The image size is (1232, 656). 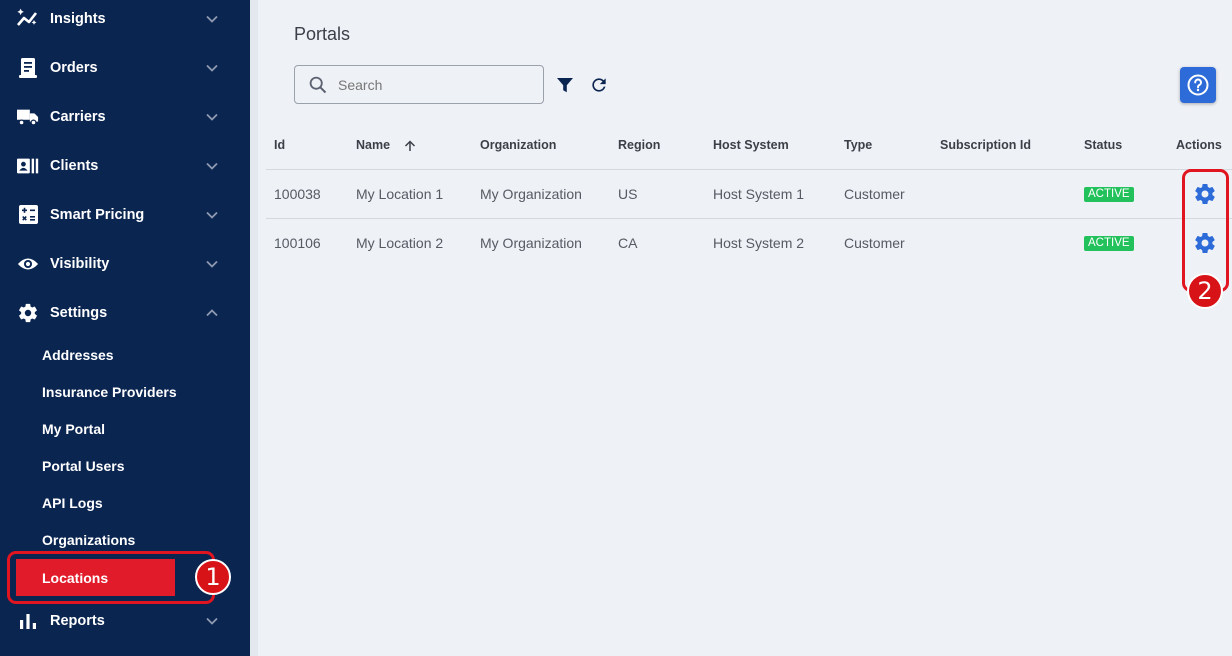 I want to click on nav-visibility: Visibility, so click(x=125, y=263).